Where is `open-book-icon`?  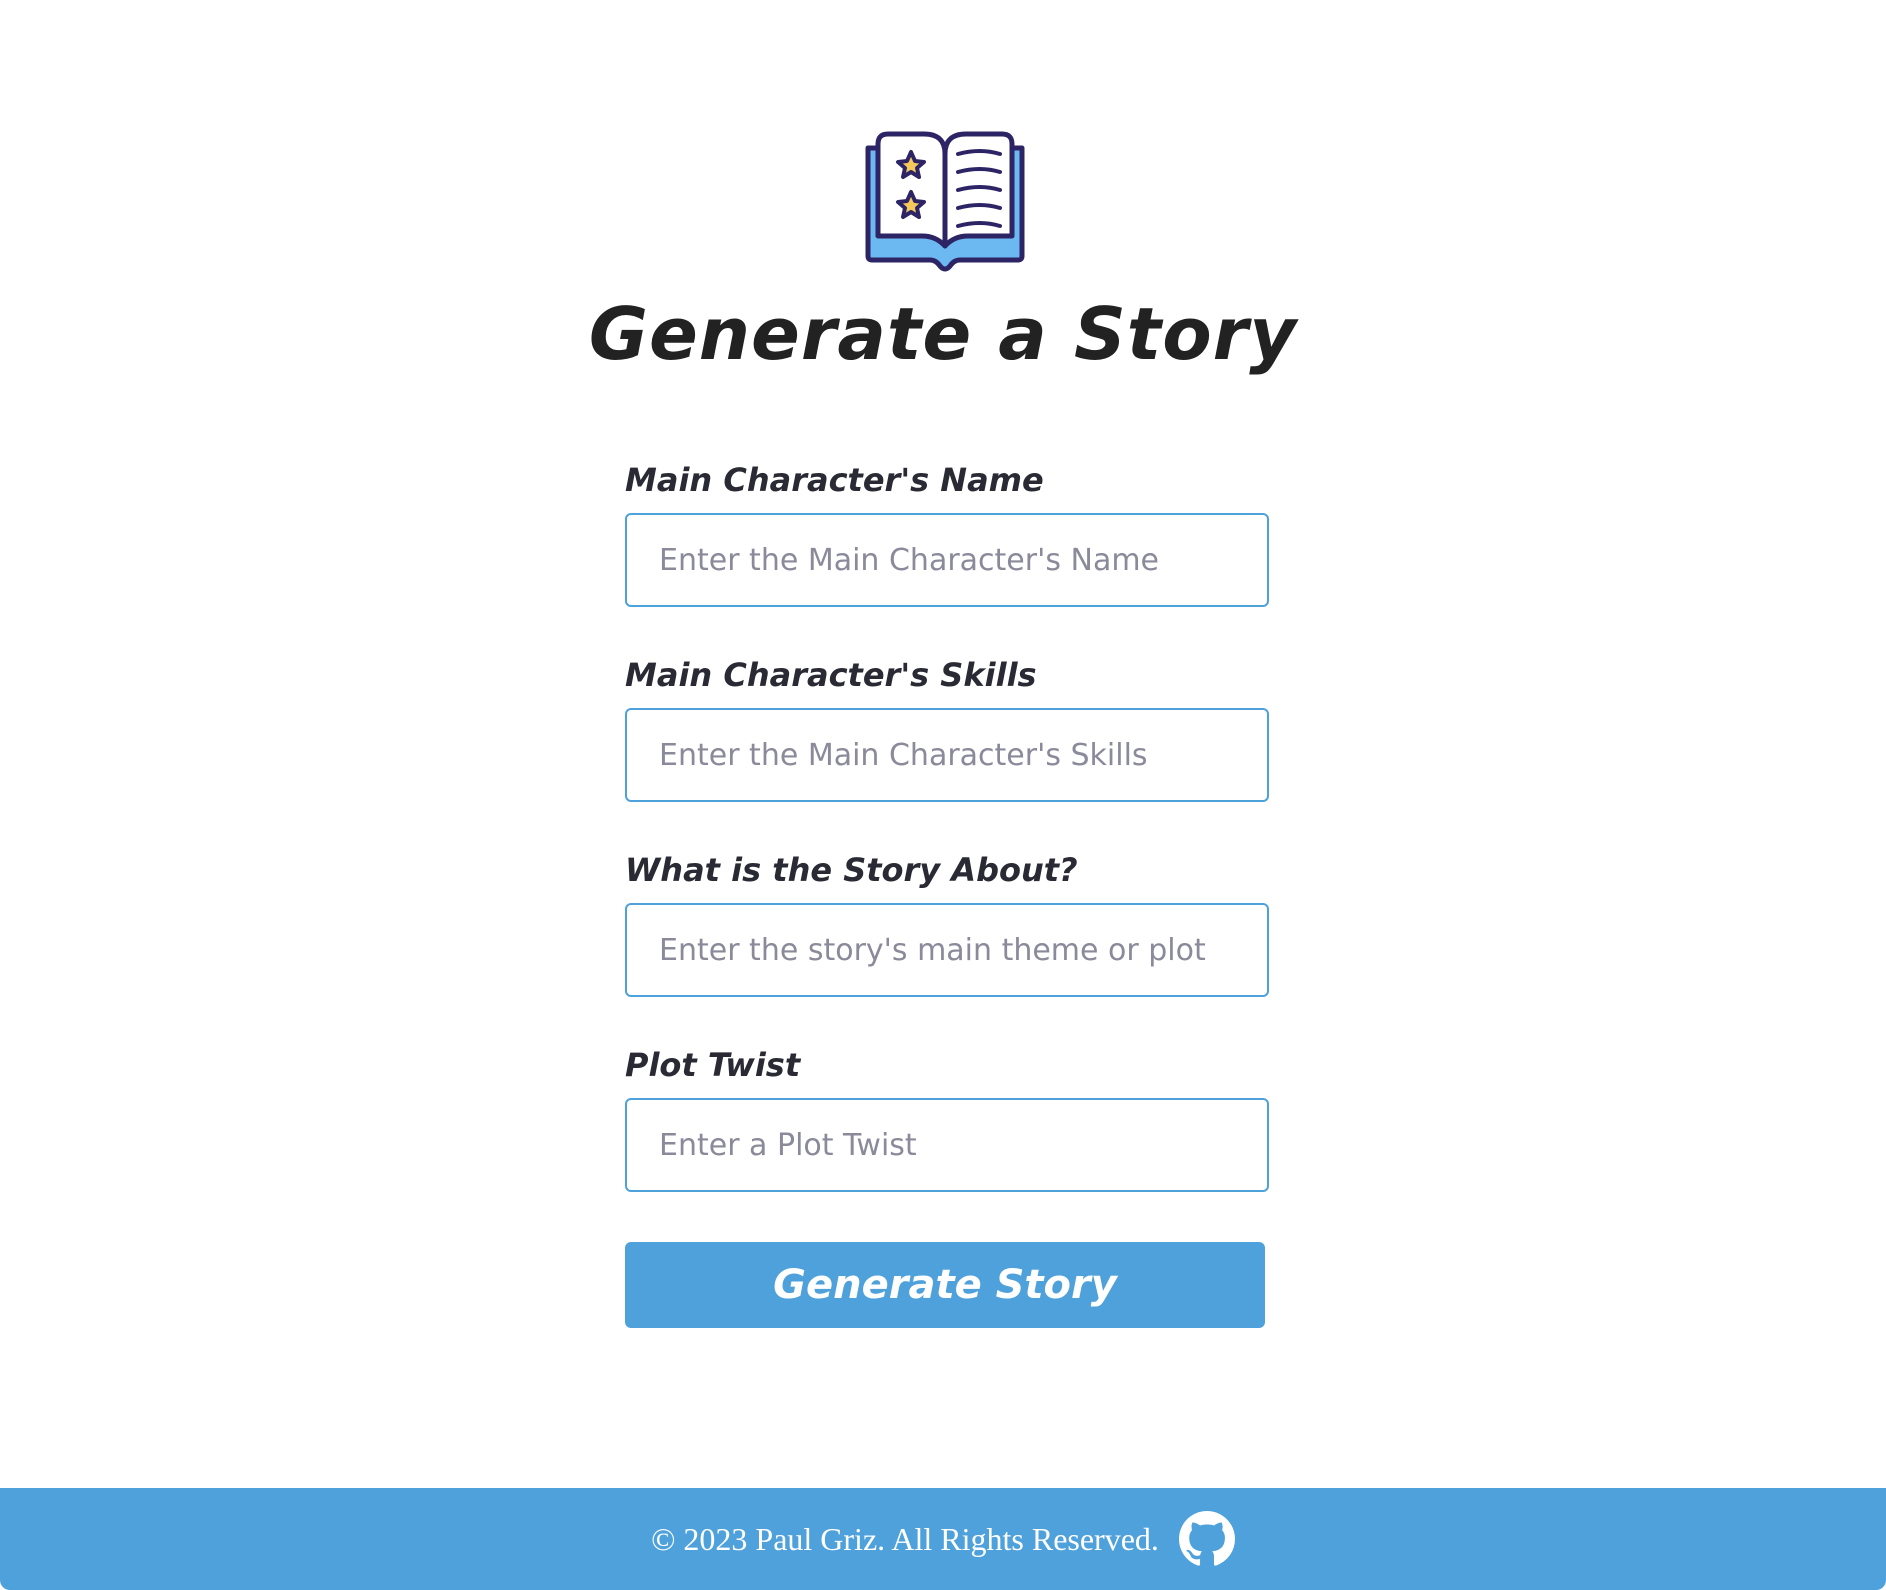
open-book-icon is located at coordinates (945, 201).